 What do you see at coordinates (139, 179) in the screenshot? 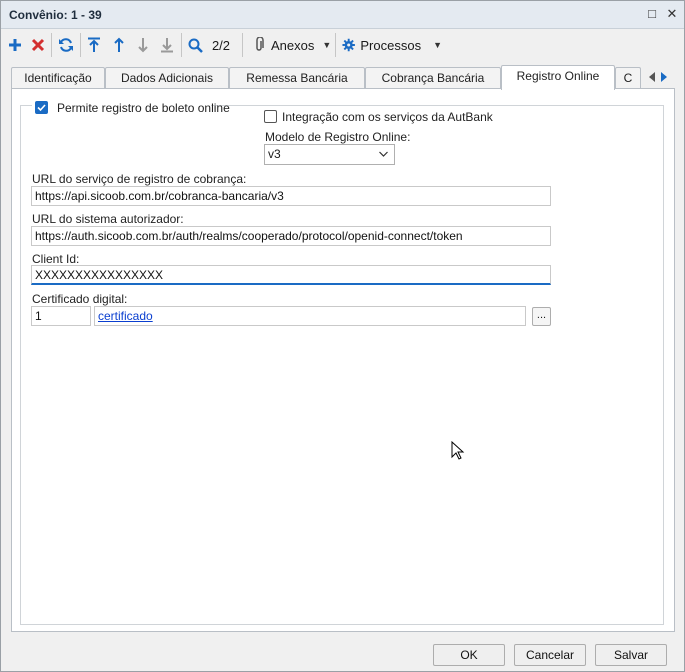
I see `url-cobranca-label: URL do serviço de registro de cobrança:` at bounding box center [139, 179].